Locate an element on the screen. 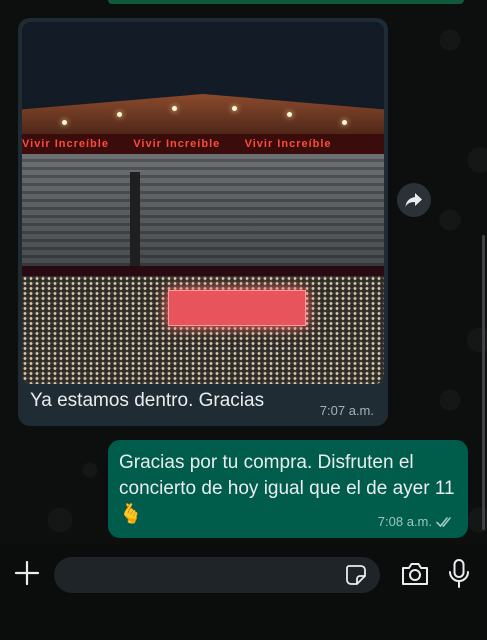  add-attachment-button is located at coordinates (27, 573).